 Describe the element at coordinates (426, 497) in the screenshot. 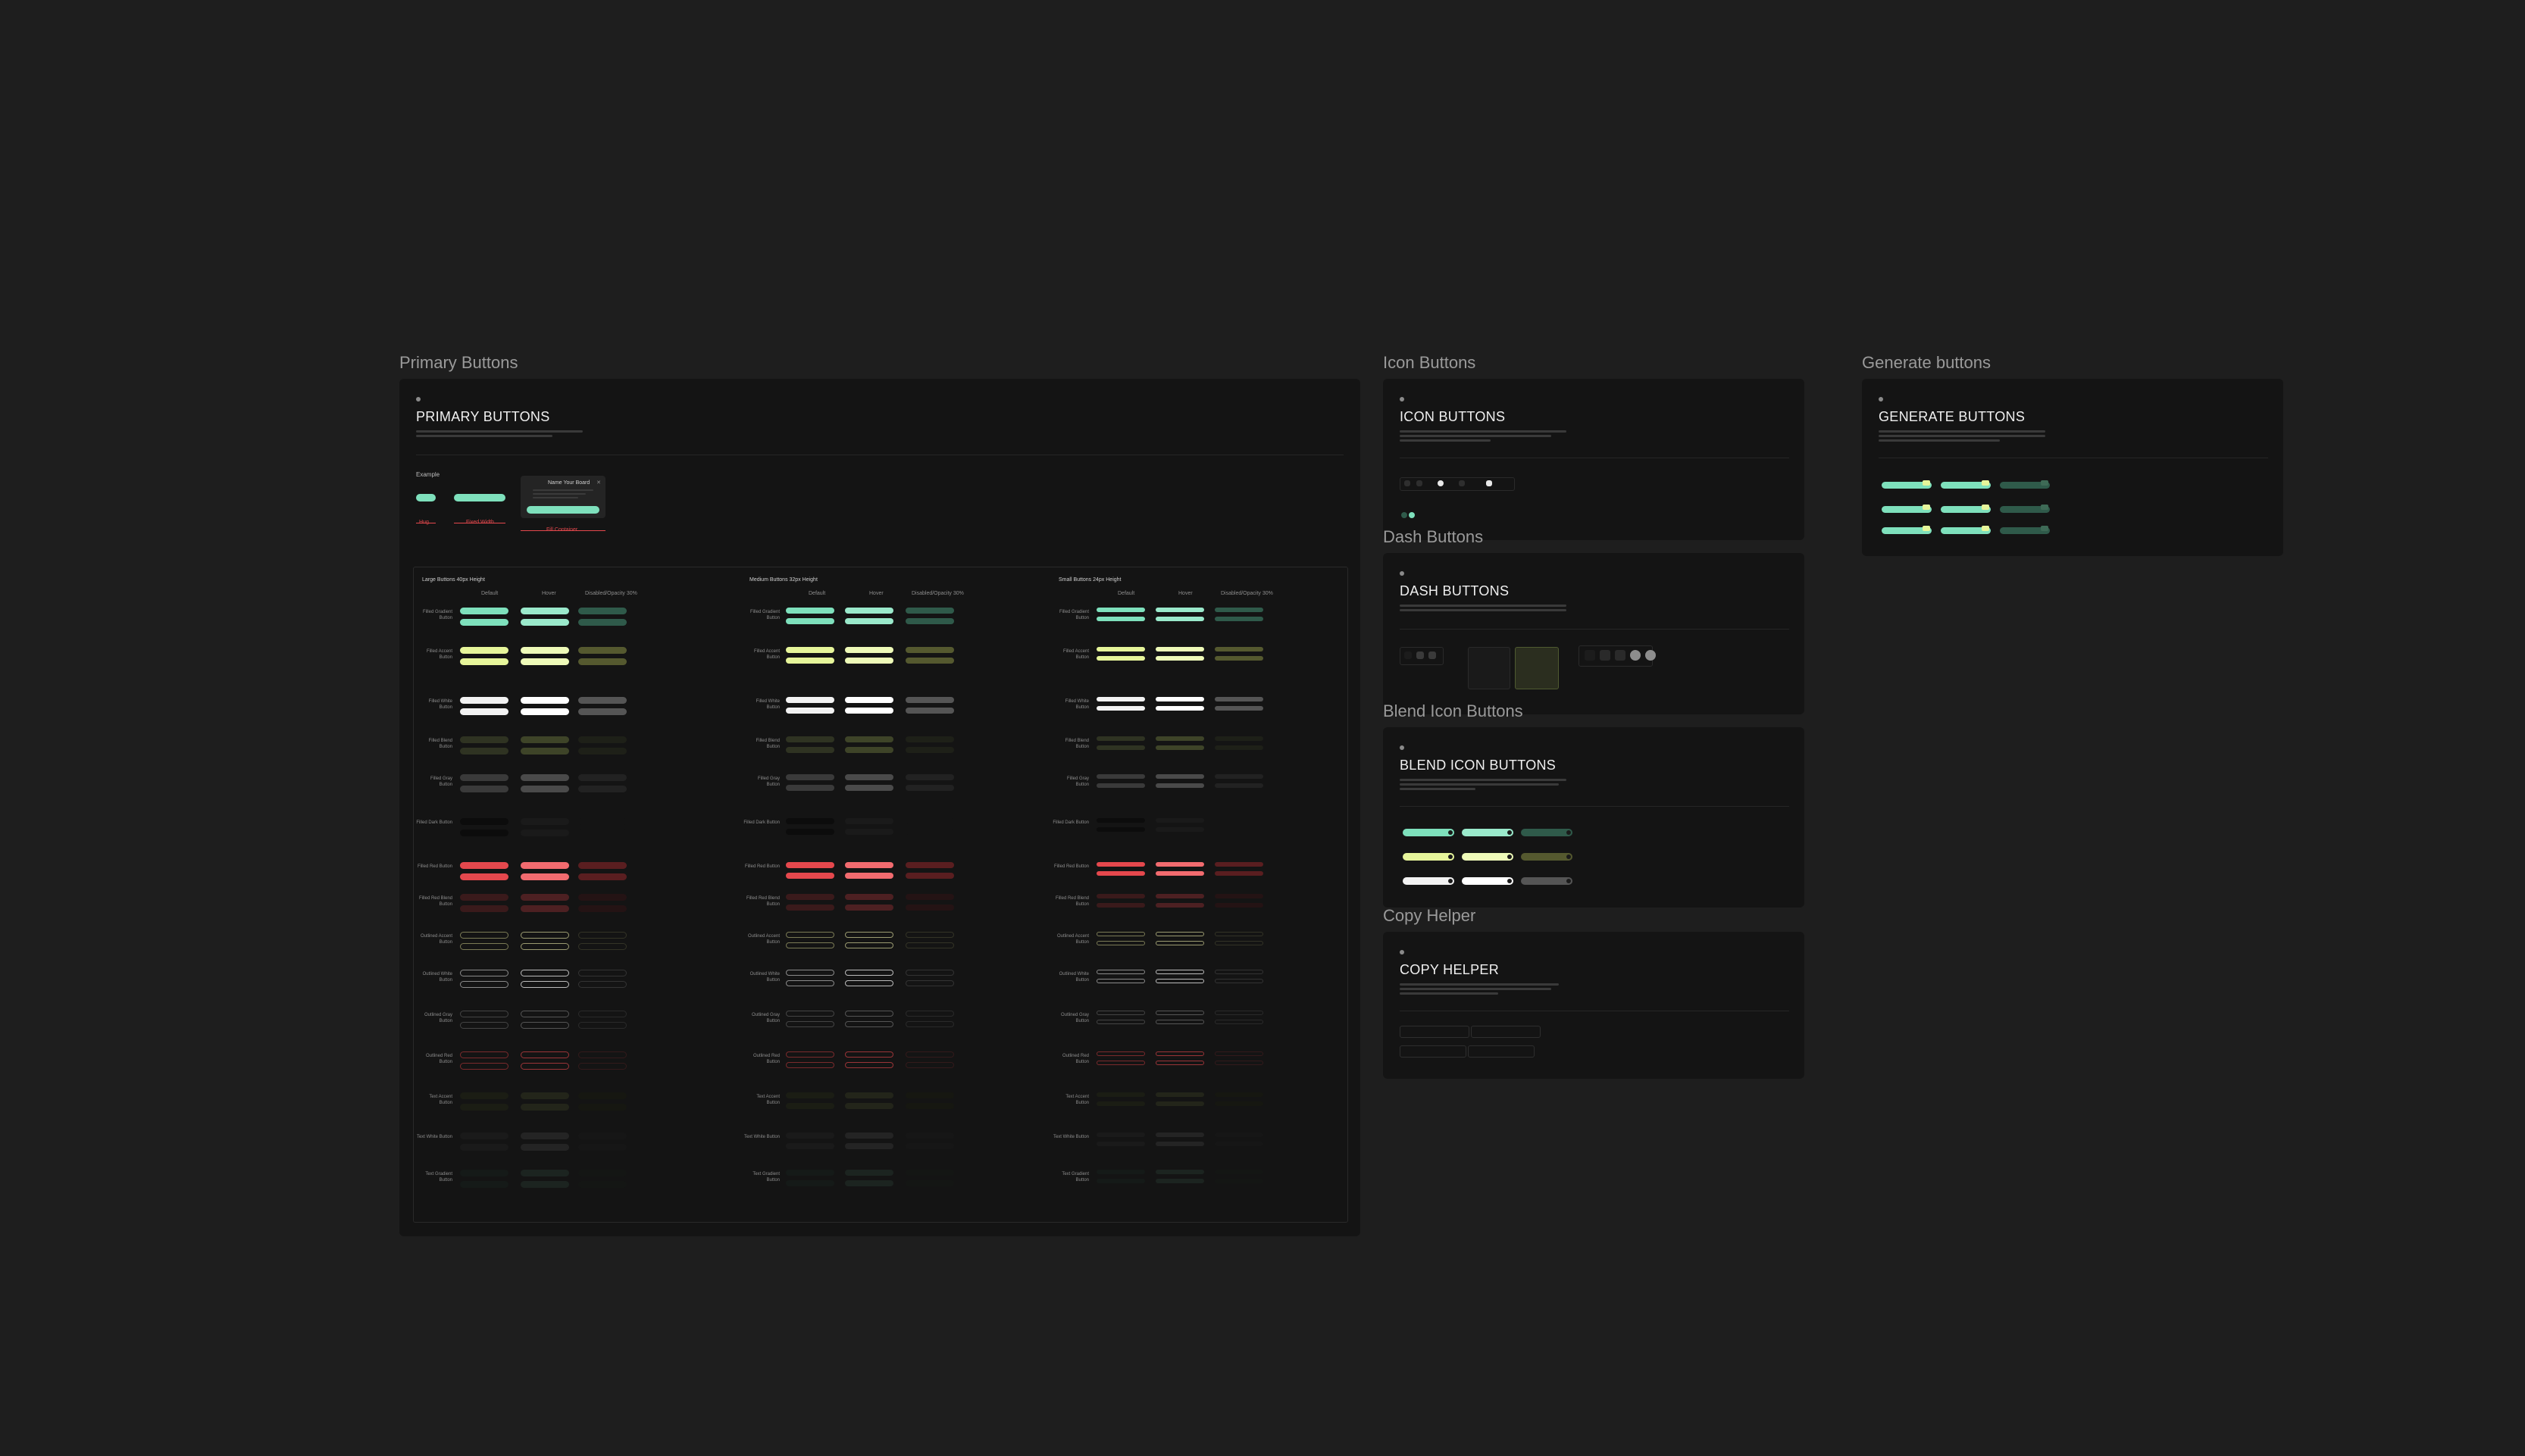

I see `example-hug-button` at that location.